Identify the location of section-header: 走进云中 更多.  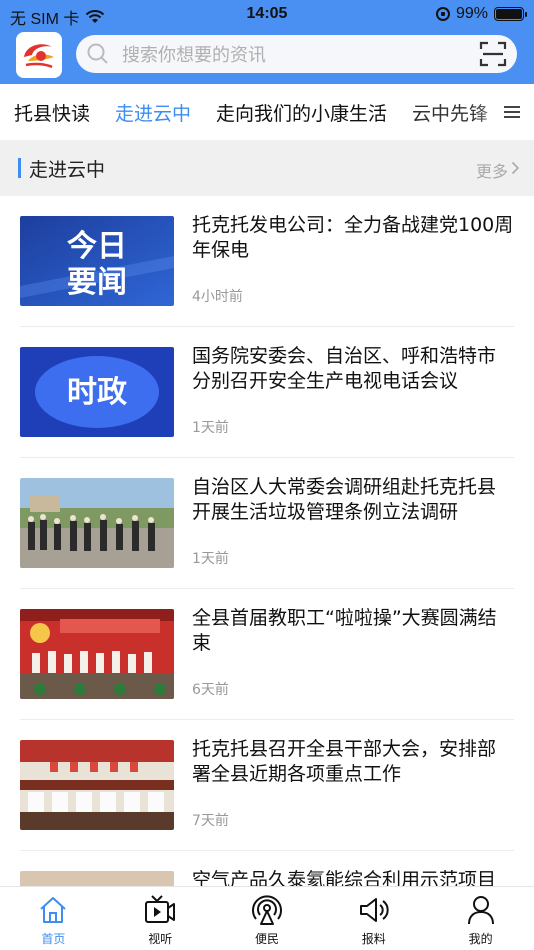
(267, 168).